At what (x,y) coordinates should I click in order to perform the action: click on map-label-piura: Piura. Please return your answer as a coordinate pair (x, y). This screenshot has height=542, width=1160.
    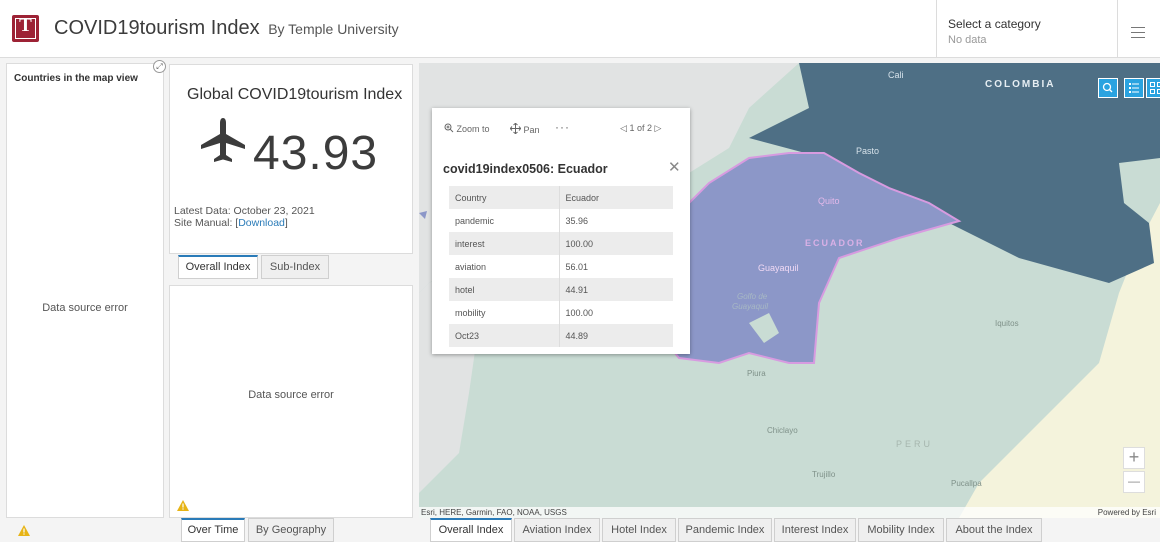
    Looking at the image, I should click on (756, 373).